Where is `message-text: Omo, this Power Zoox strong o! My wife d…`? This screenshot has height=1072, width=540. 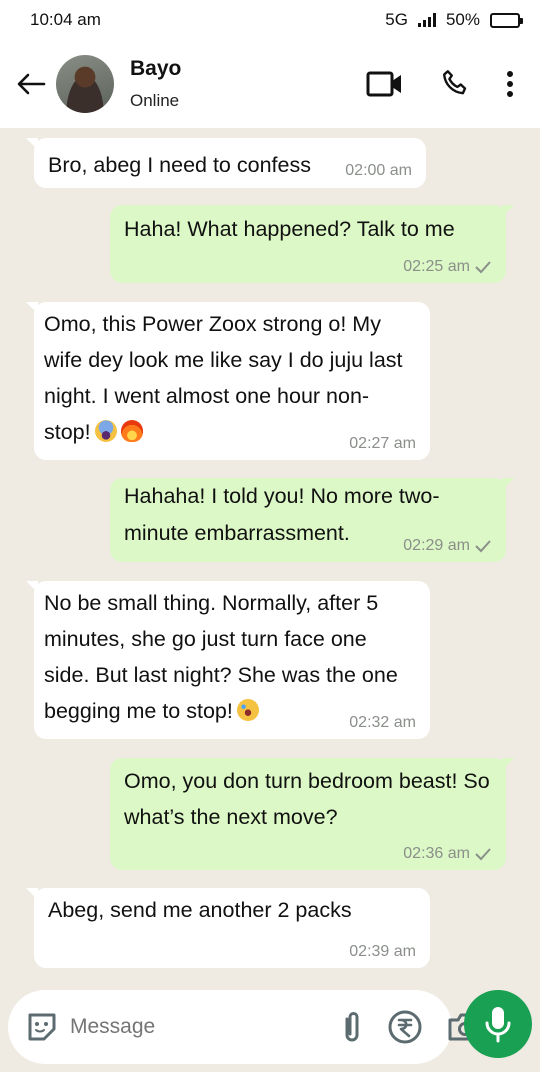
message-text: Omo, this Power Zoox strong o! My wife d… is located at coordinates (223, 378).